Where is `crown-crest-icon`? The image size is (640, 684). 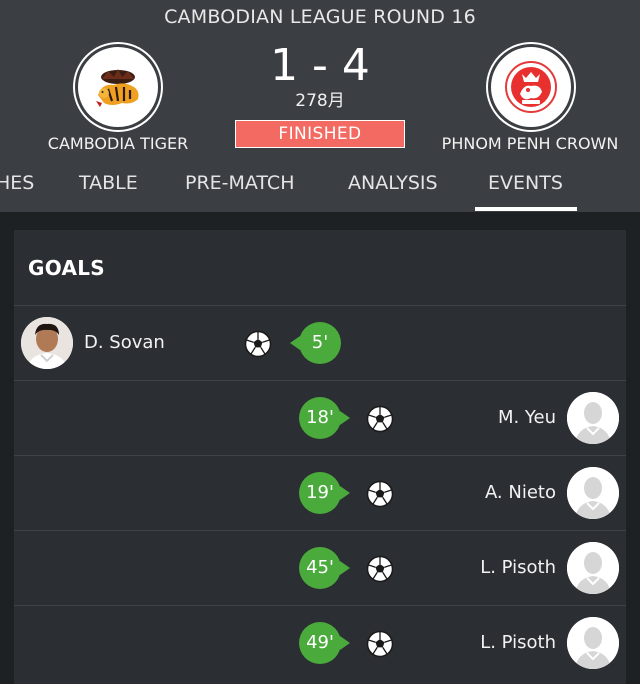
crown-crest-icon is located at coordinates (531, 87).